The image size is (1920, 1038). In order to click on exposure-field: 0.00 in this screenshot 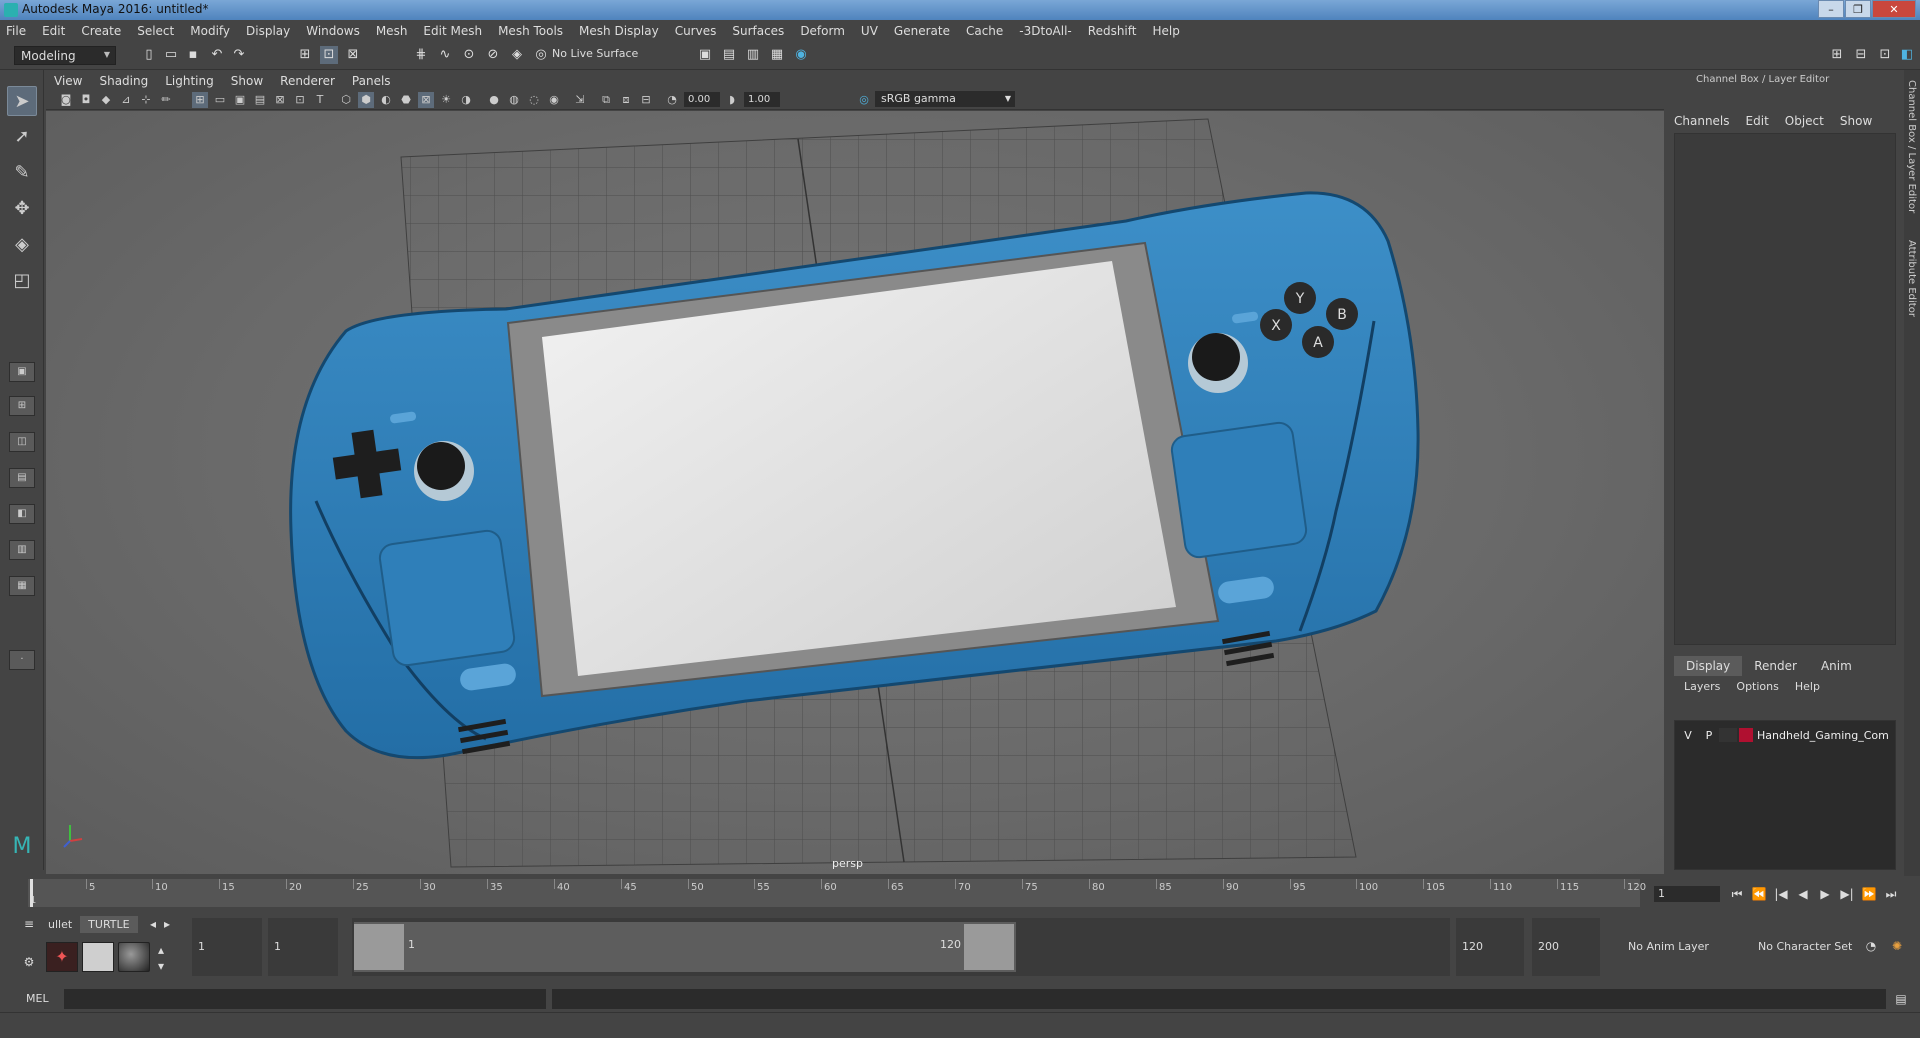, I will do `click(702, 99)`.